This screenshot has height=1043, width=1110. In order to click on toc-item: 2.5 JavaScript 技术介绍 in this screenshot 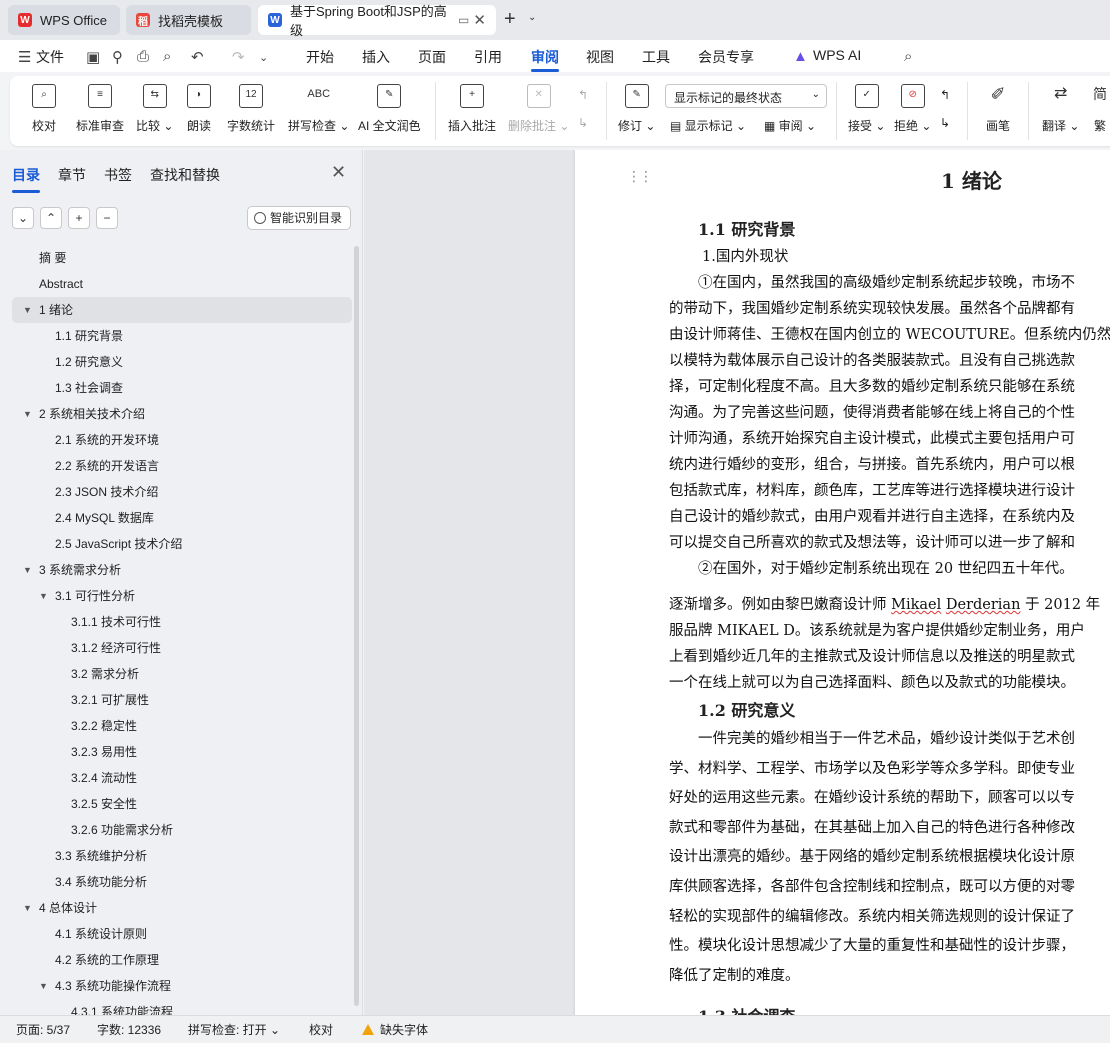, I will do `click(182, 544)`.